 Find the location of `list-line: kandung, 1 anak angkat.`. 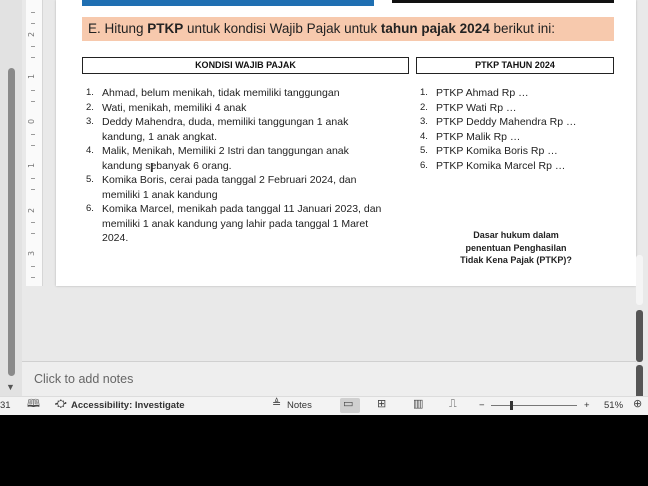

list-line: kandung, 1 anak angkat. is located at coordinates (160, 136).